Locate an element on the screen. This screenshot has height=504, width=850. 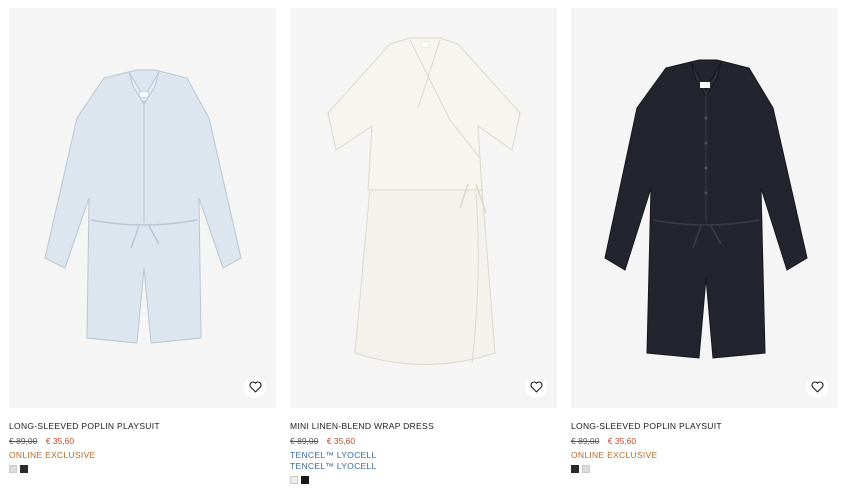
playsuit-navy-image is located at coordinates (706, 209).